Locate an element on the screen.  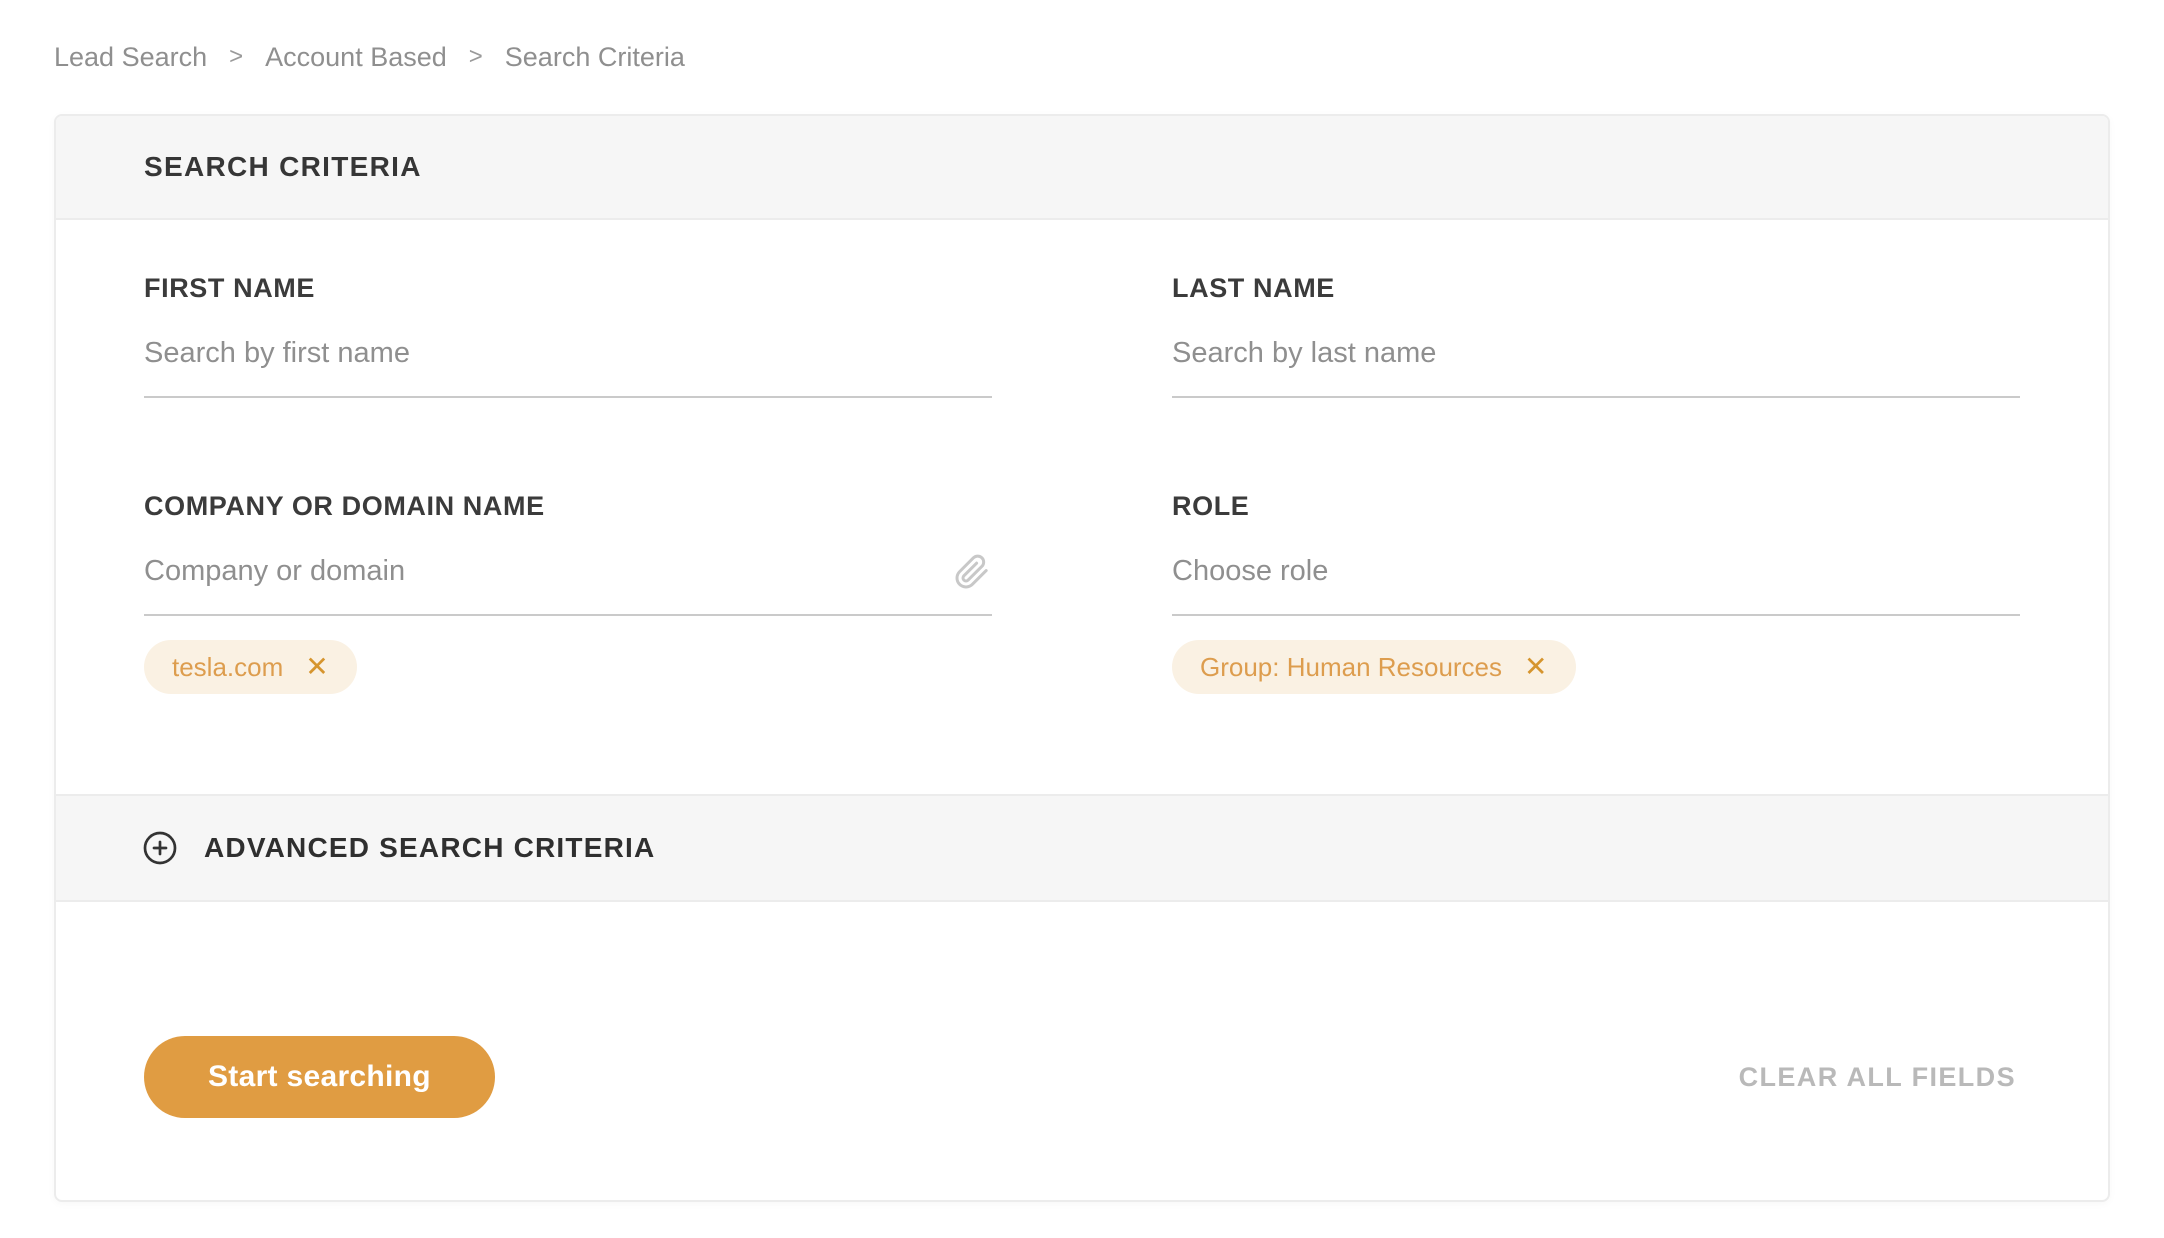
chip-tesla-com: tesla.com ✕ is located at coordinates (250, 667).